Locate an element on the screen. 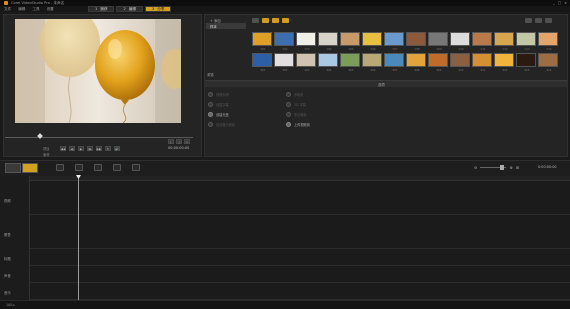  prev-frame-button: ◀| is located at coordinates (72, 148).